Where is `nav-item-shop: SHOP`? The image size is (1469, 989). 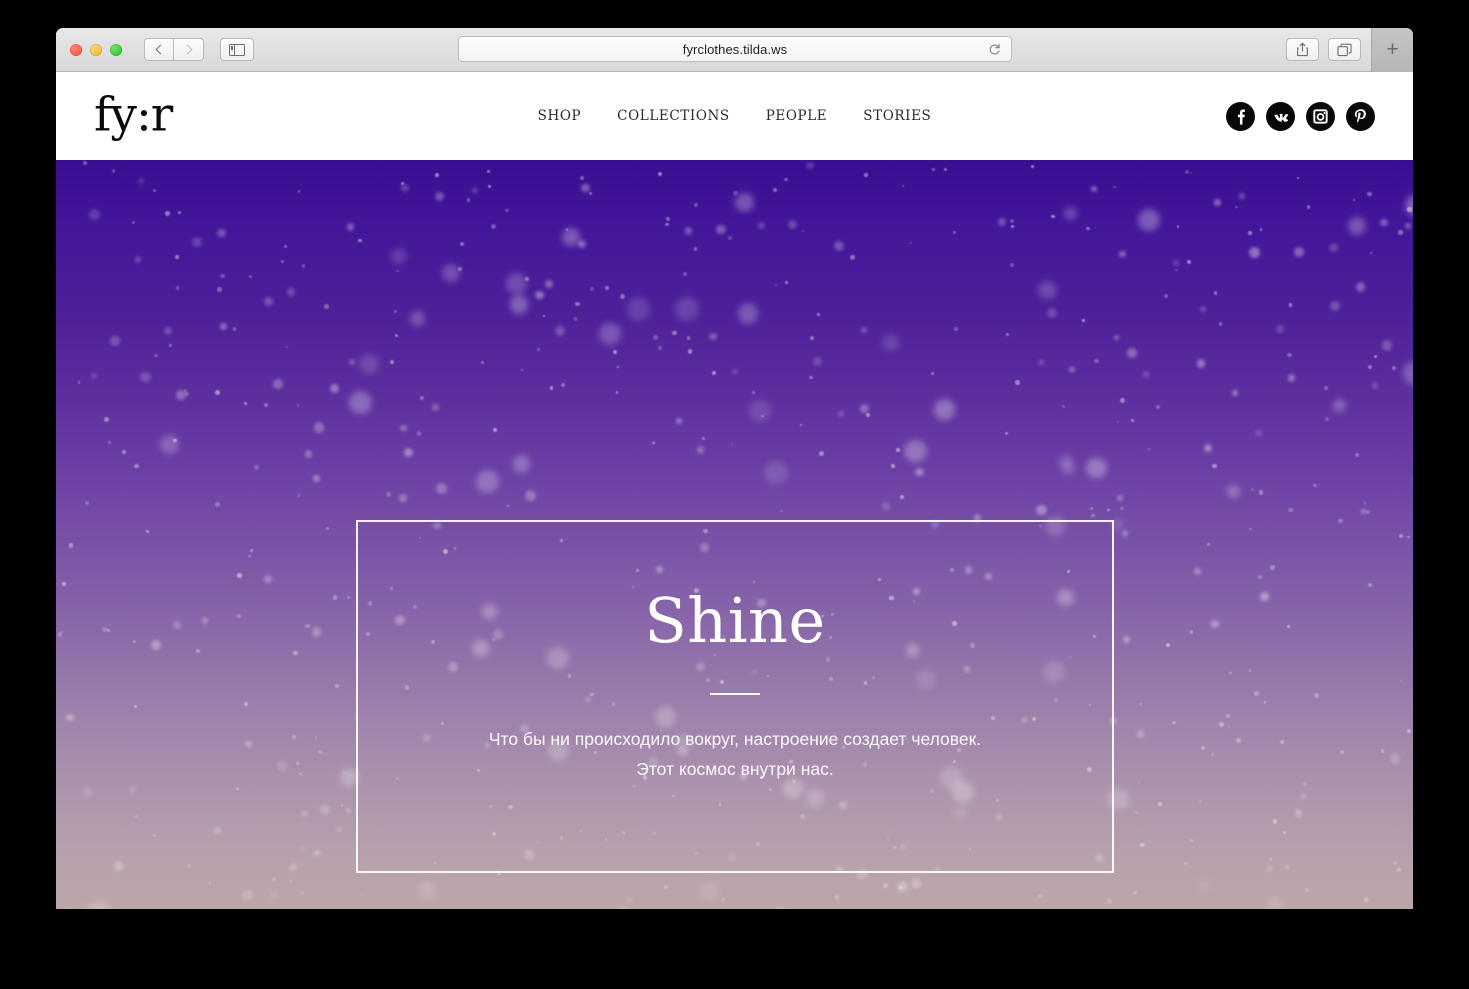 nav-item-shop: SHOP is located at coordinates (560, 116).